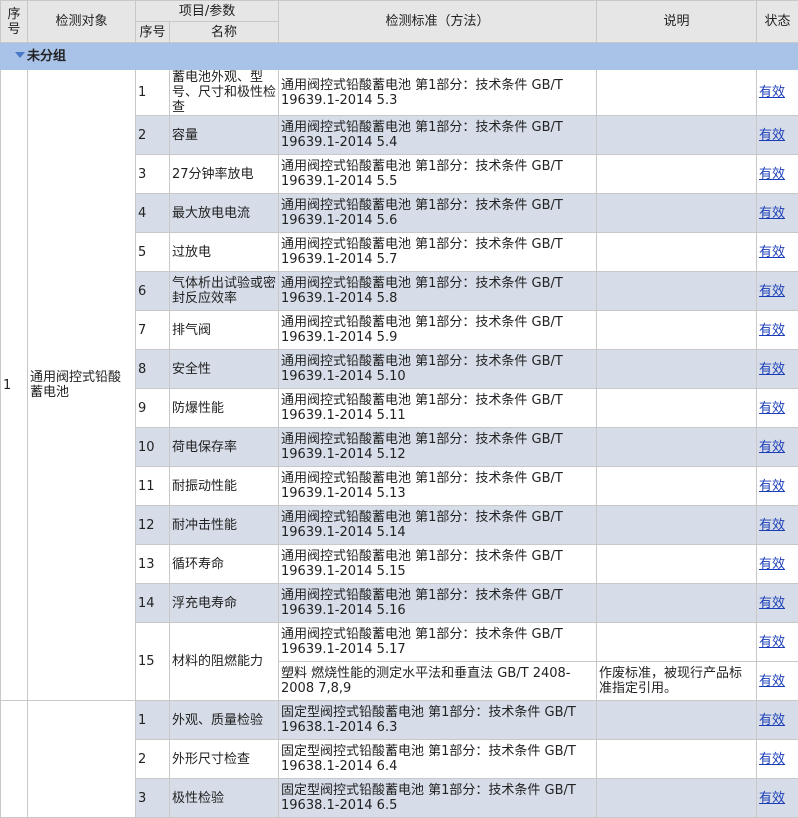 The height and width of the screenshot is (818, 798). Describe the element at coordinates (14, 759) in the screenshot. I see `object-seq` at that location.